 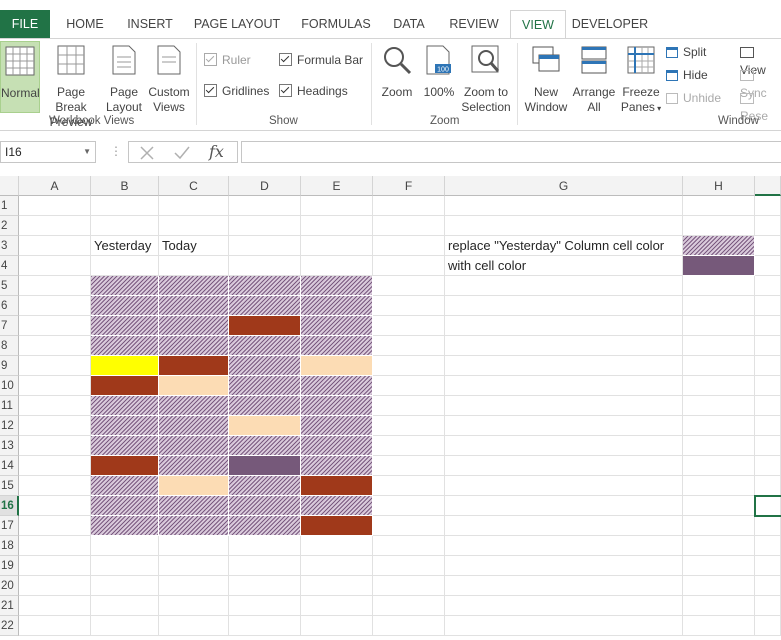 I want to click on filled-cell-c7, so click(x=194, y=326).